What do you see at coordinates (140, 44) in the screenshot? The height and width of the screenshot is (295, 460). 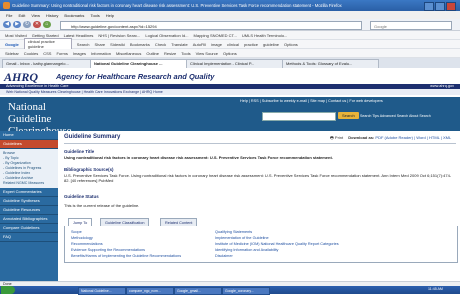 I see `google-bookmarks: Bookmarks` at bounding box center [140, 44].